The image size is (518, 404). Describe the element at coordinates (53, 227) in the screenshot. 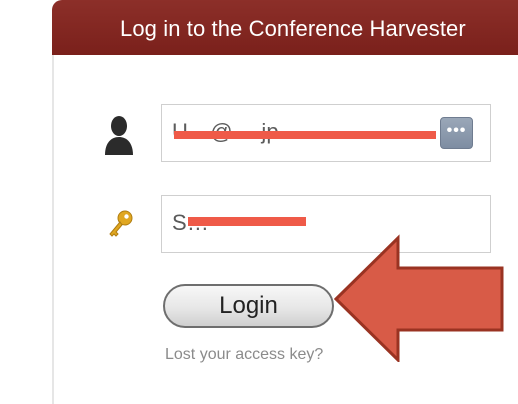

I see `panel-left-border` at that location.